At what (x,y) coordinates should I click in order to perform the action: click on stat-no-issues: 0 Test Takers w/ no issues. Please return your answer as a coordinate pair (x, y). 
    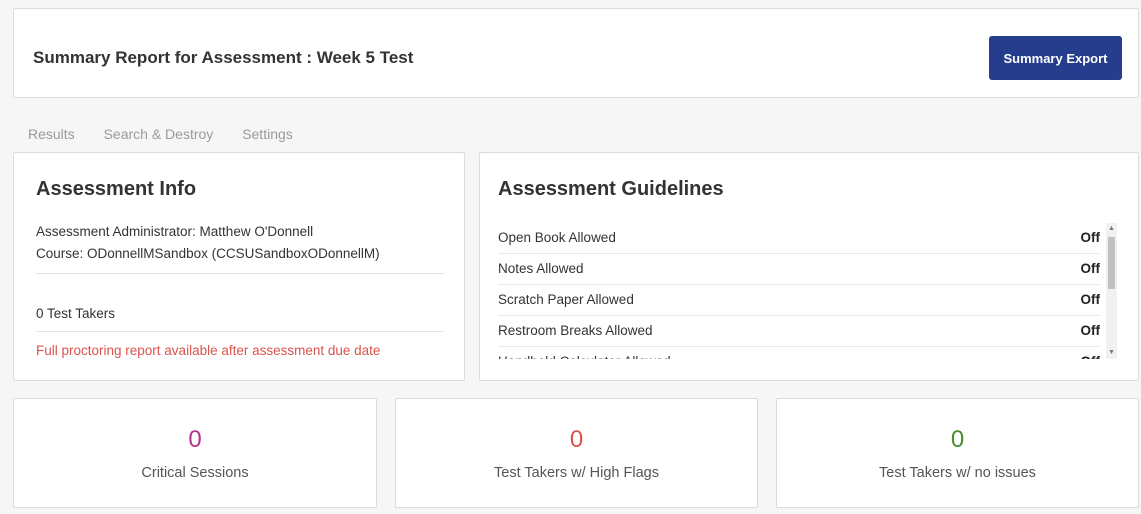
    Looking at the image, I should click on (957, 453).